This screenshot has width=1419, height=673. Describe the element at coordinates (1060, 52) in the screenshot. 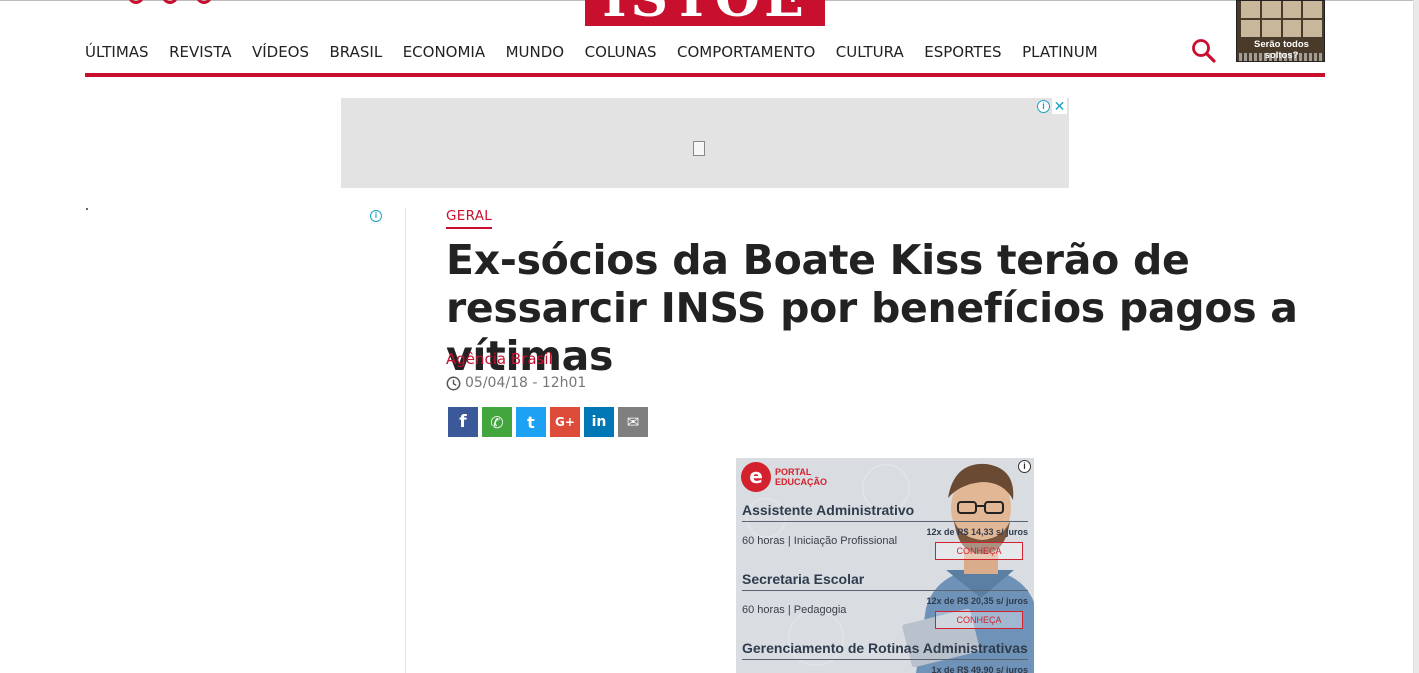

I see `nav-item-platinum: PLATINUM` at that location.